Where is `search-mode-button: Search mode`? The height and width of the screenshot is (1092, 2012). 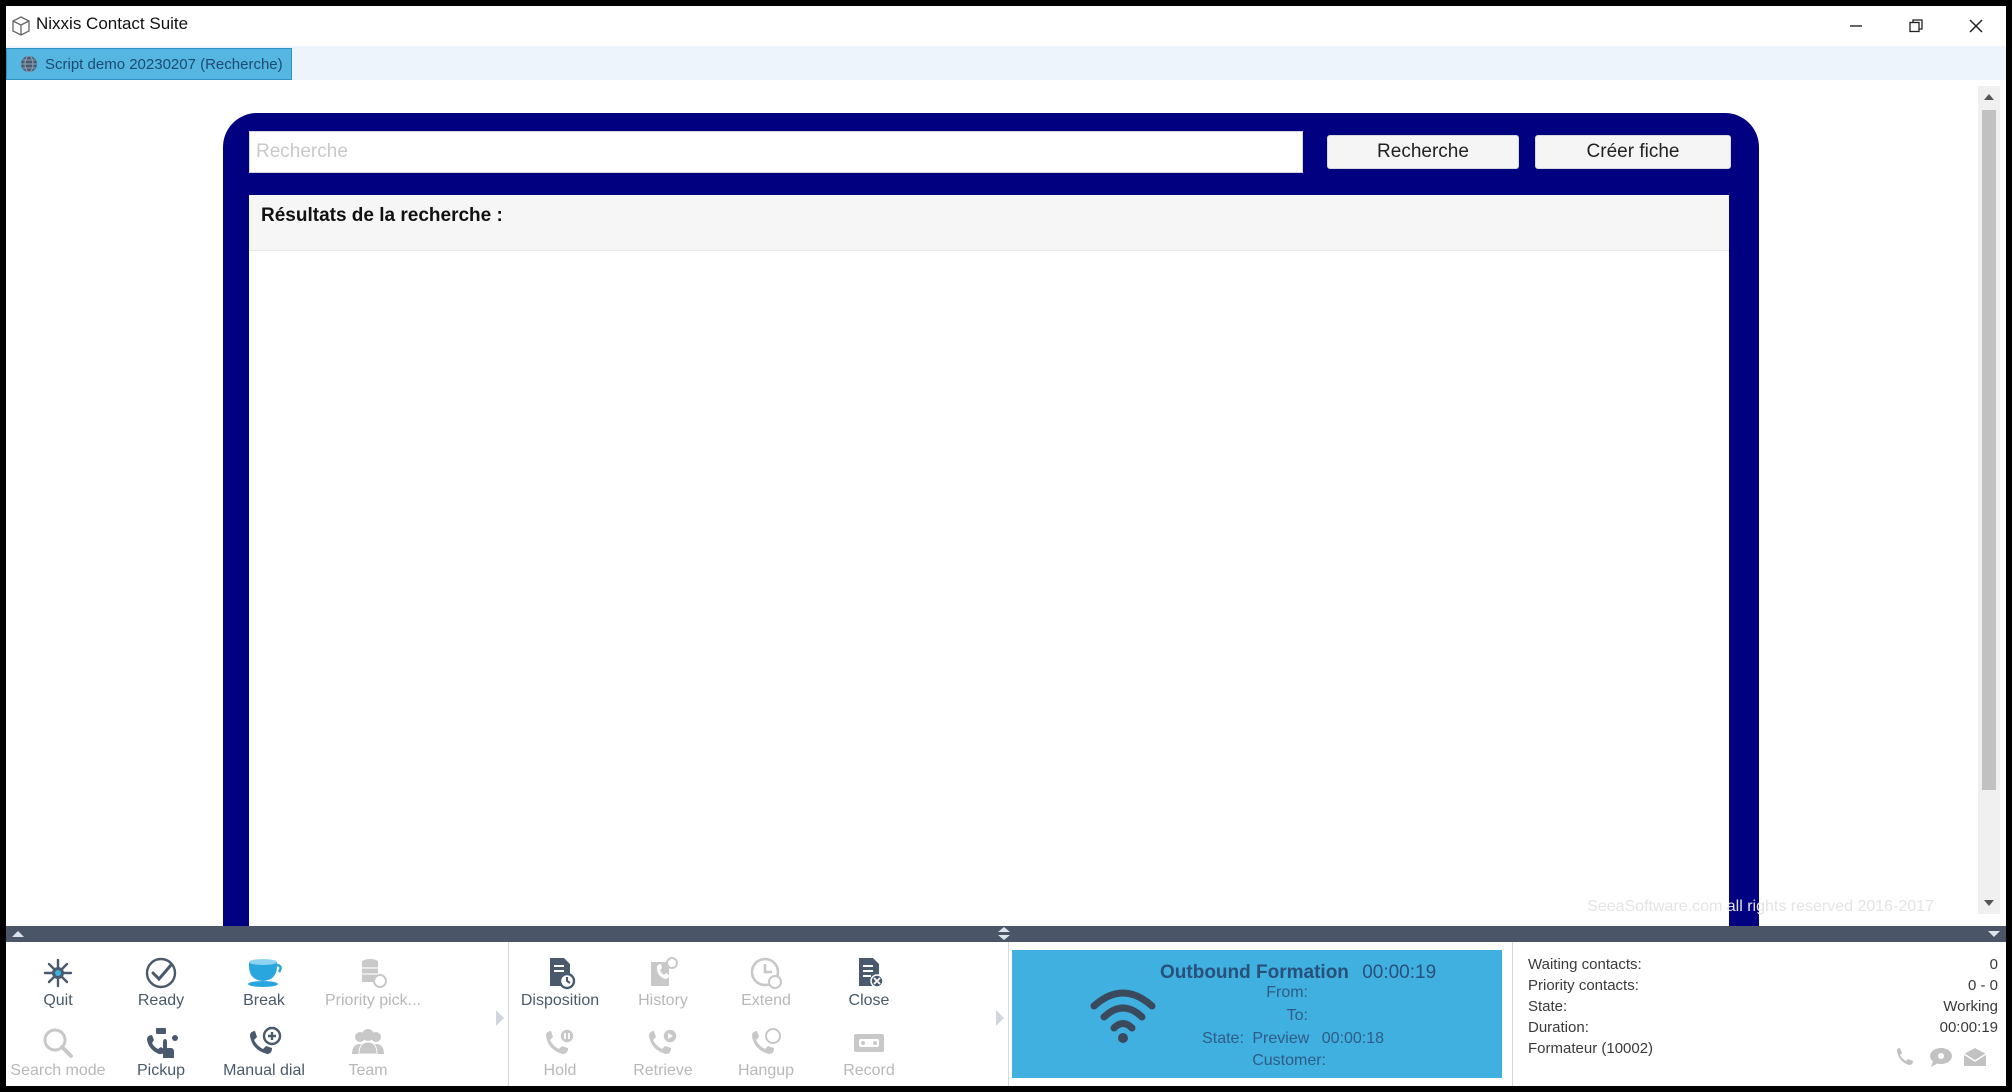 search-mode-button: Search mode is located at coordinates (58, 1056).